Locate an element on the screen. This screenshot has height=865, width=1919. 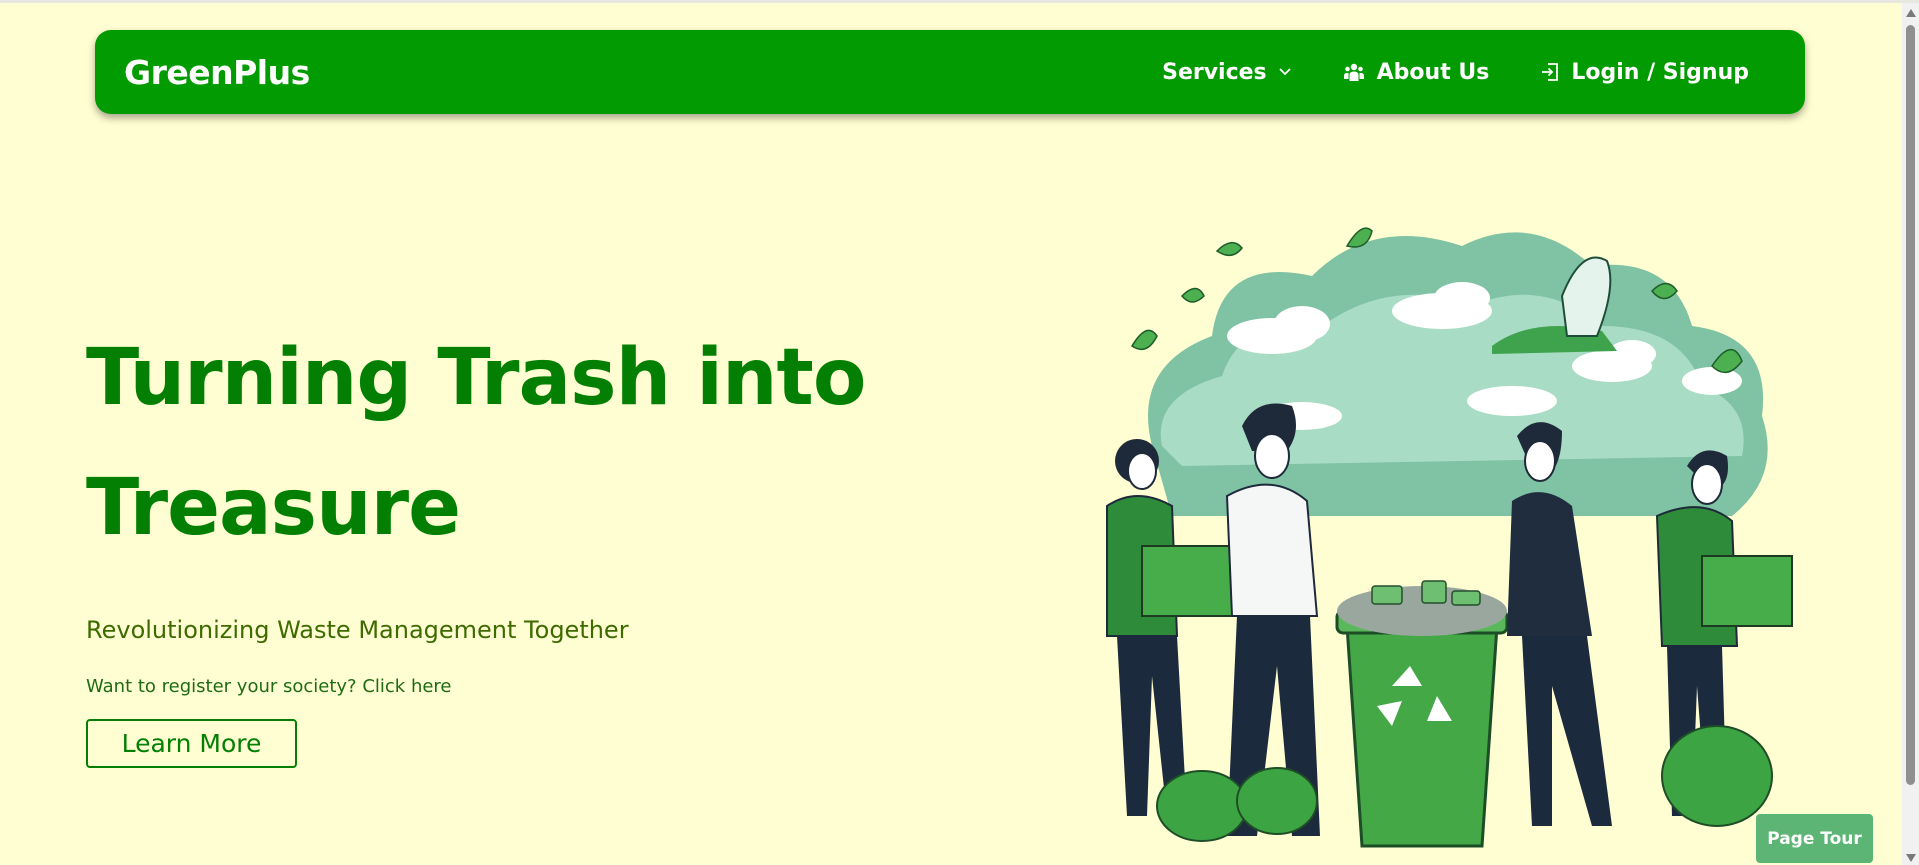
about-us-link: About Us is located at coordinates (1416, 72).